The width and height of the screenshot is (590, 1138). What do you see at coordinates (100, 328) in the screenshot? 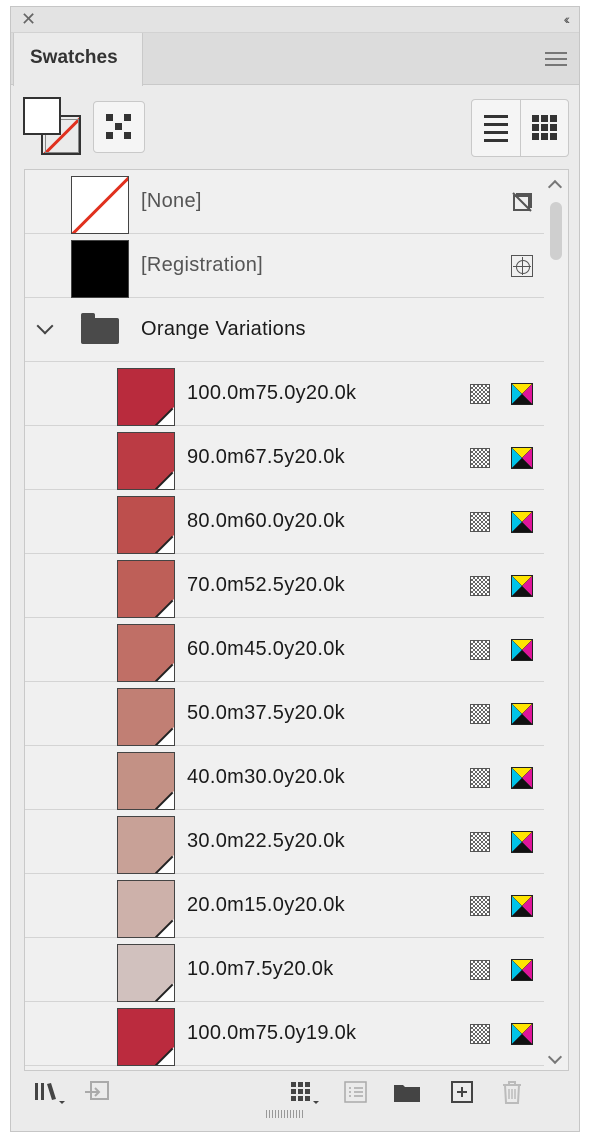
I see `folder-icon` at bounding box center [100, 328].